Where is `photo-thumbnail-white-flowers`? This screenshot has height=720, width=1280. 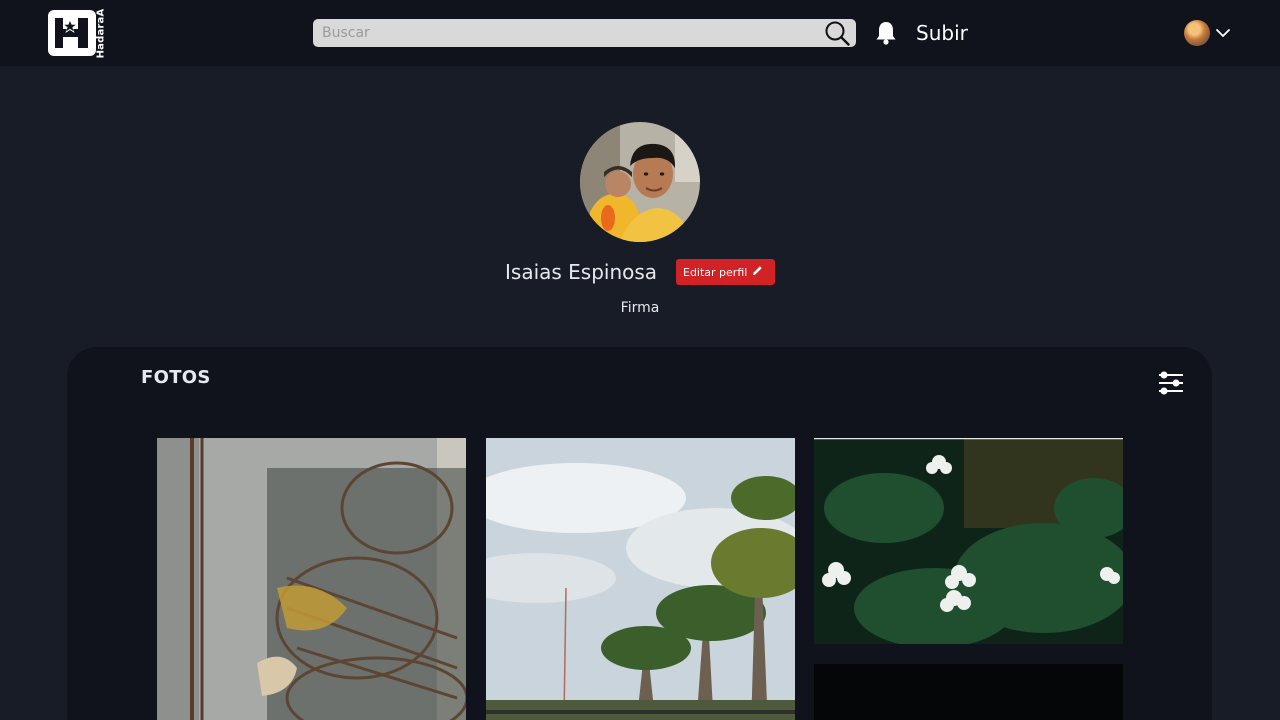 photo-thumbnail-white-flowers is located at coordinates (968, 541).